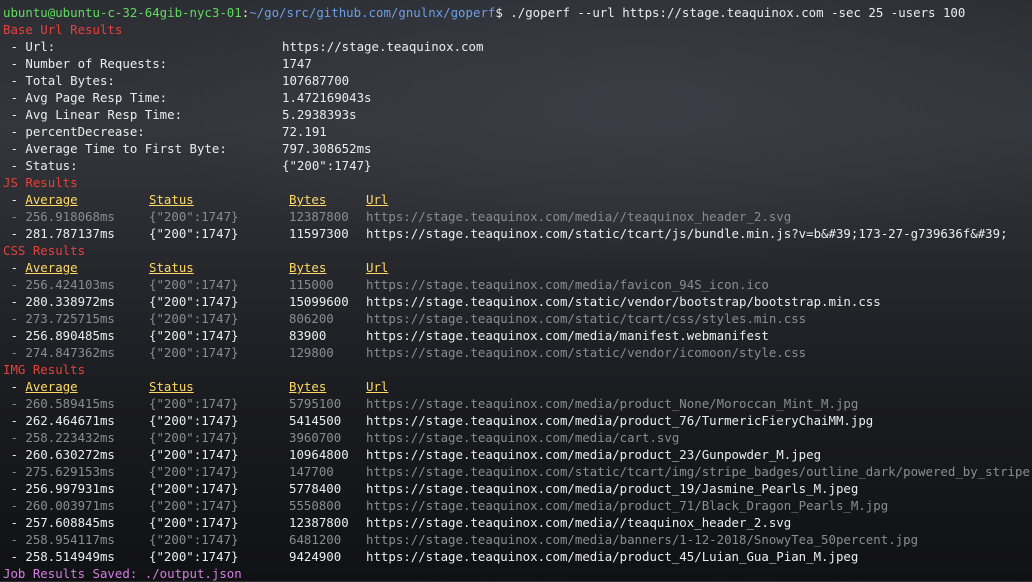  What do you see at coordinates (59, 318) in the screenshot?
I see `result-average: - 273.725715ms` at bounding box center [59, 318].